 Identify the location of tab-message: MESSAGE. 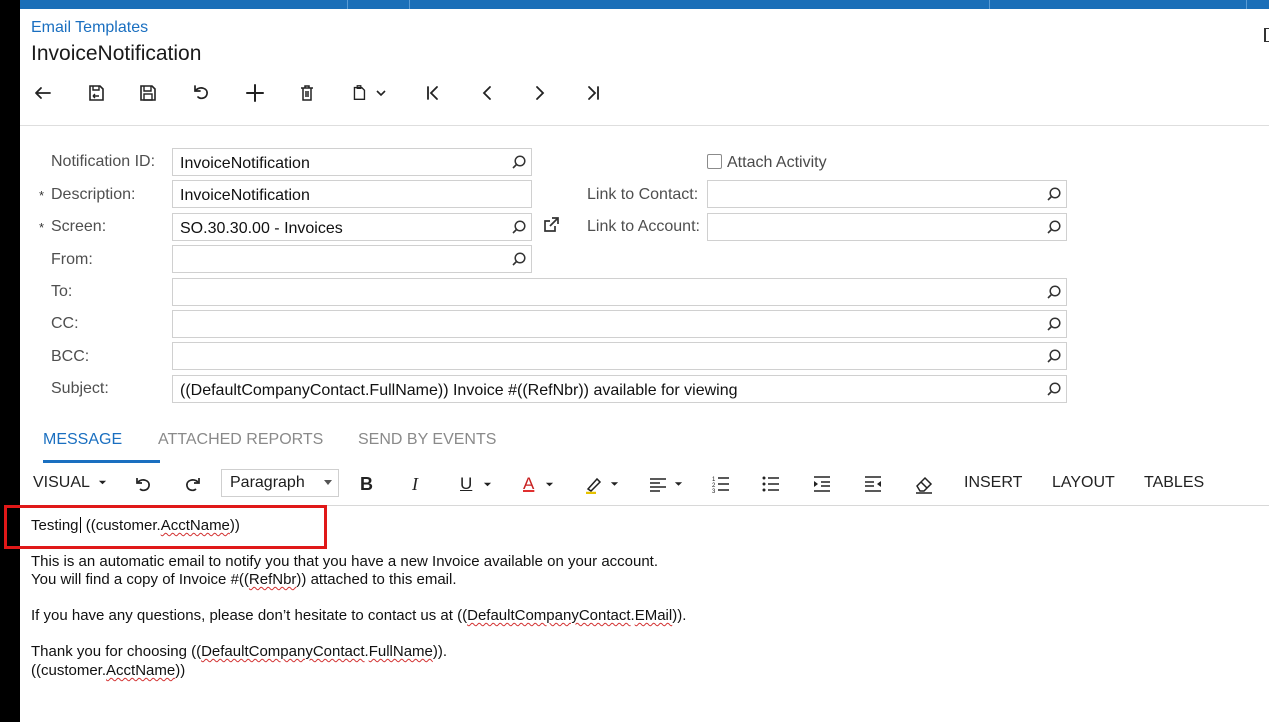
(82, 440).